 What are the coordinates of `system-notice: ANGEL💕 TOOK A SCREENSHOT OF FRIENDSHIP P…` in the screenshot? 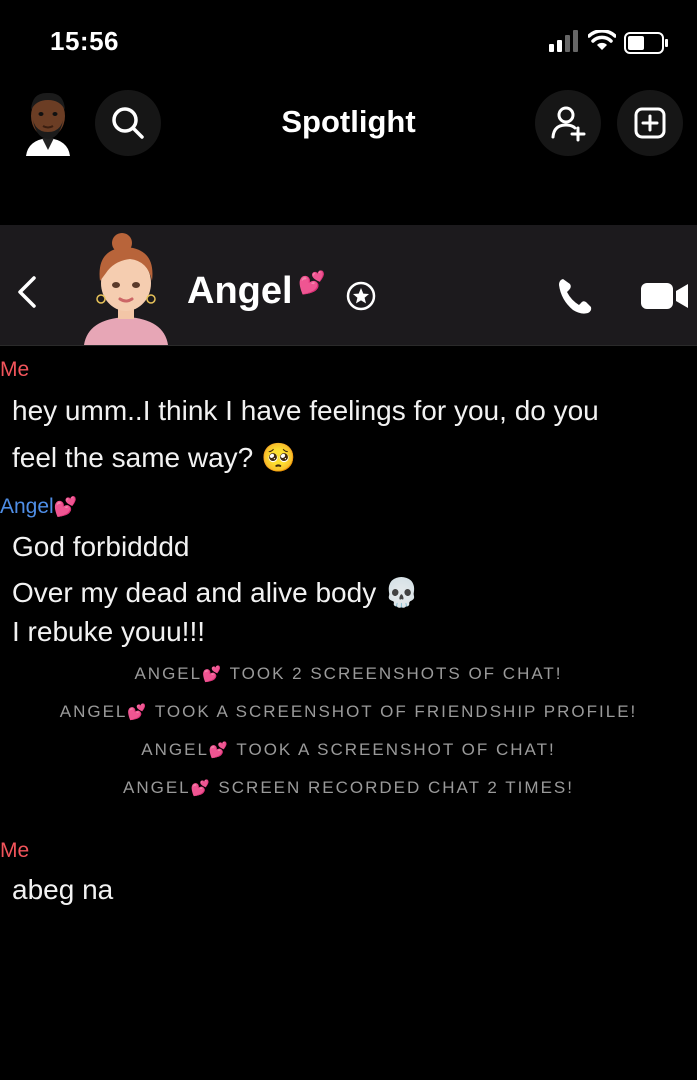 It's located at (348, 712).